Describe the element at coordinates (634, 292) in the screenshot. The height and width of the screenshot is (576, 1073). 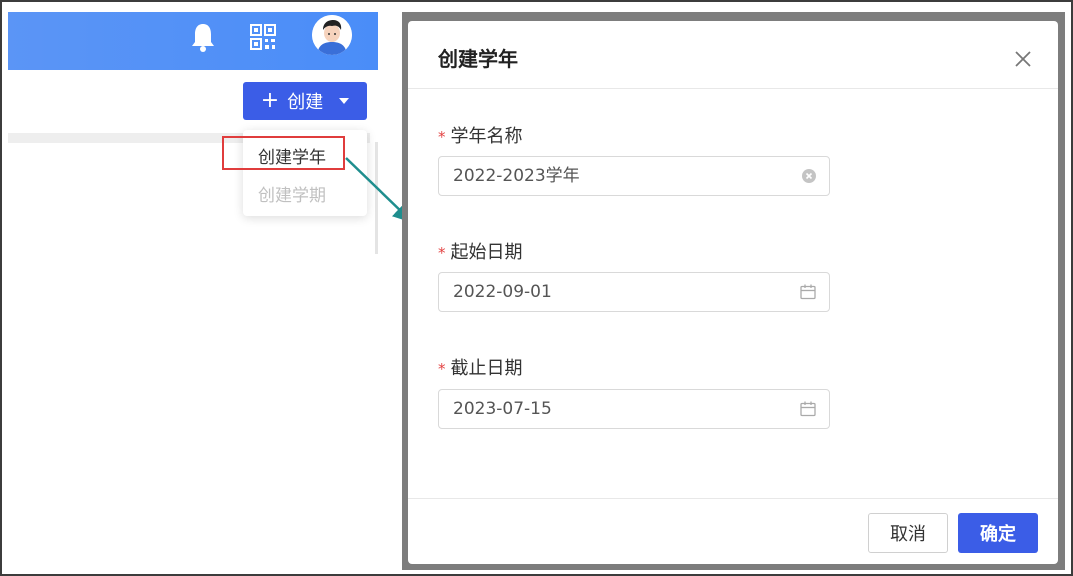
I see `start-date-input: 2022-09-01` at that location.